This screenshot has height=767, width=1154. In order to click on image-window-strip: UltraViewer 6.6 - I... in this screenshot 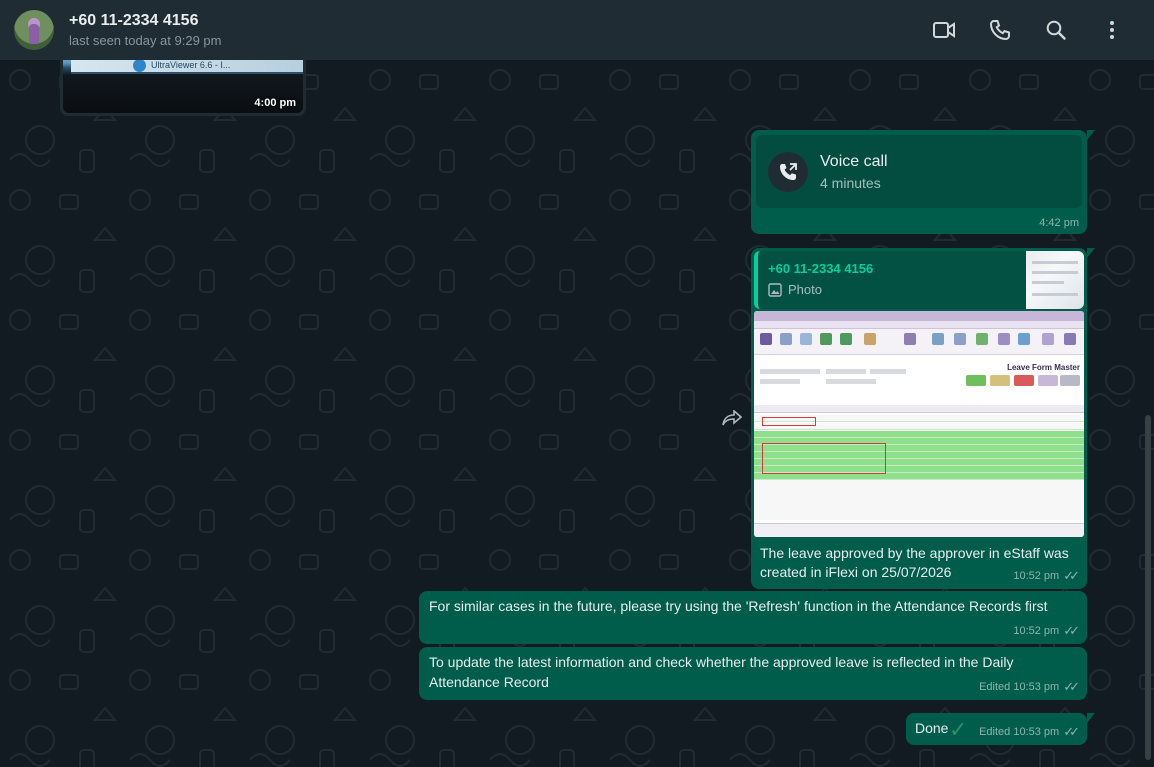, I will do `click(187, 67)`.